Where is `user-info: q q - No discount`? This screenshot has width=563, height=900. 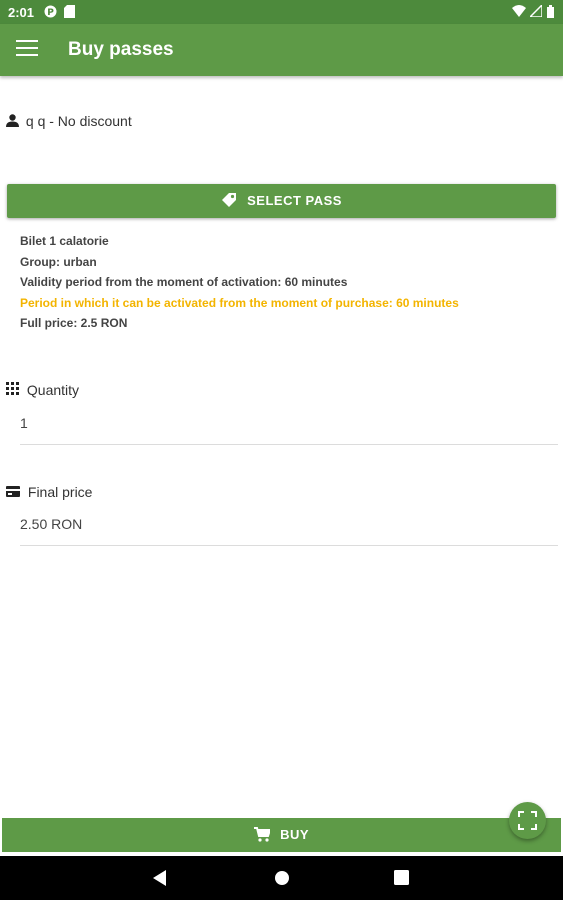
user-info: q q - No discount is located at coordinates (69, 121).